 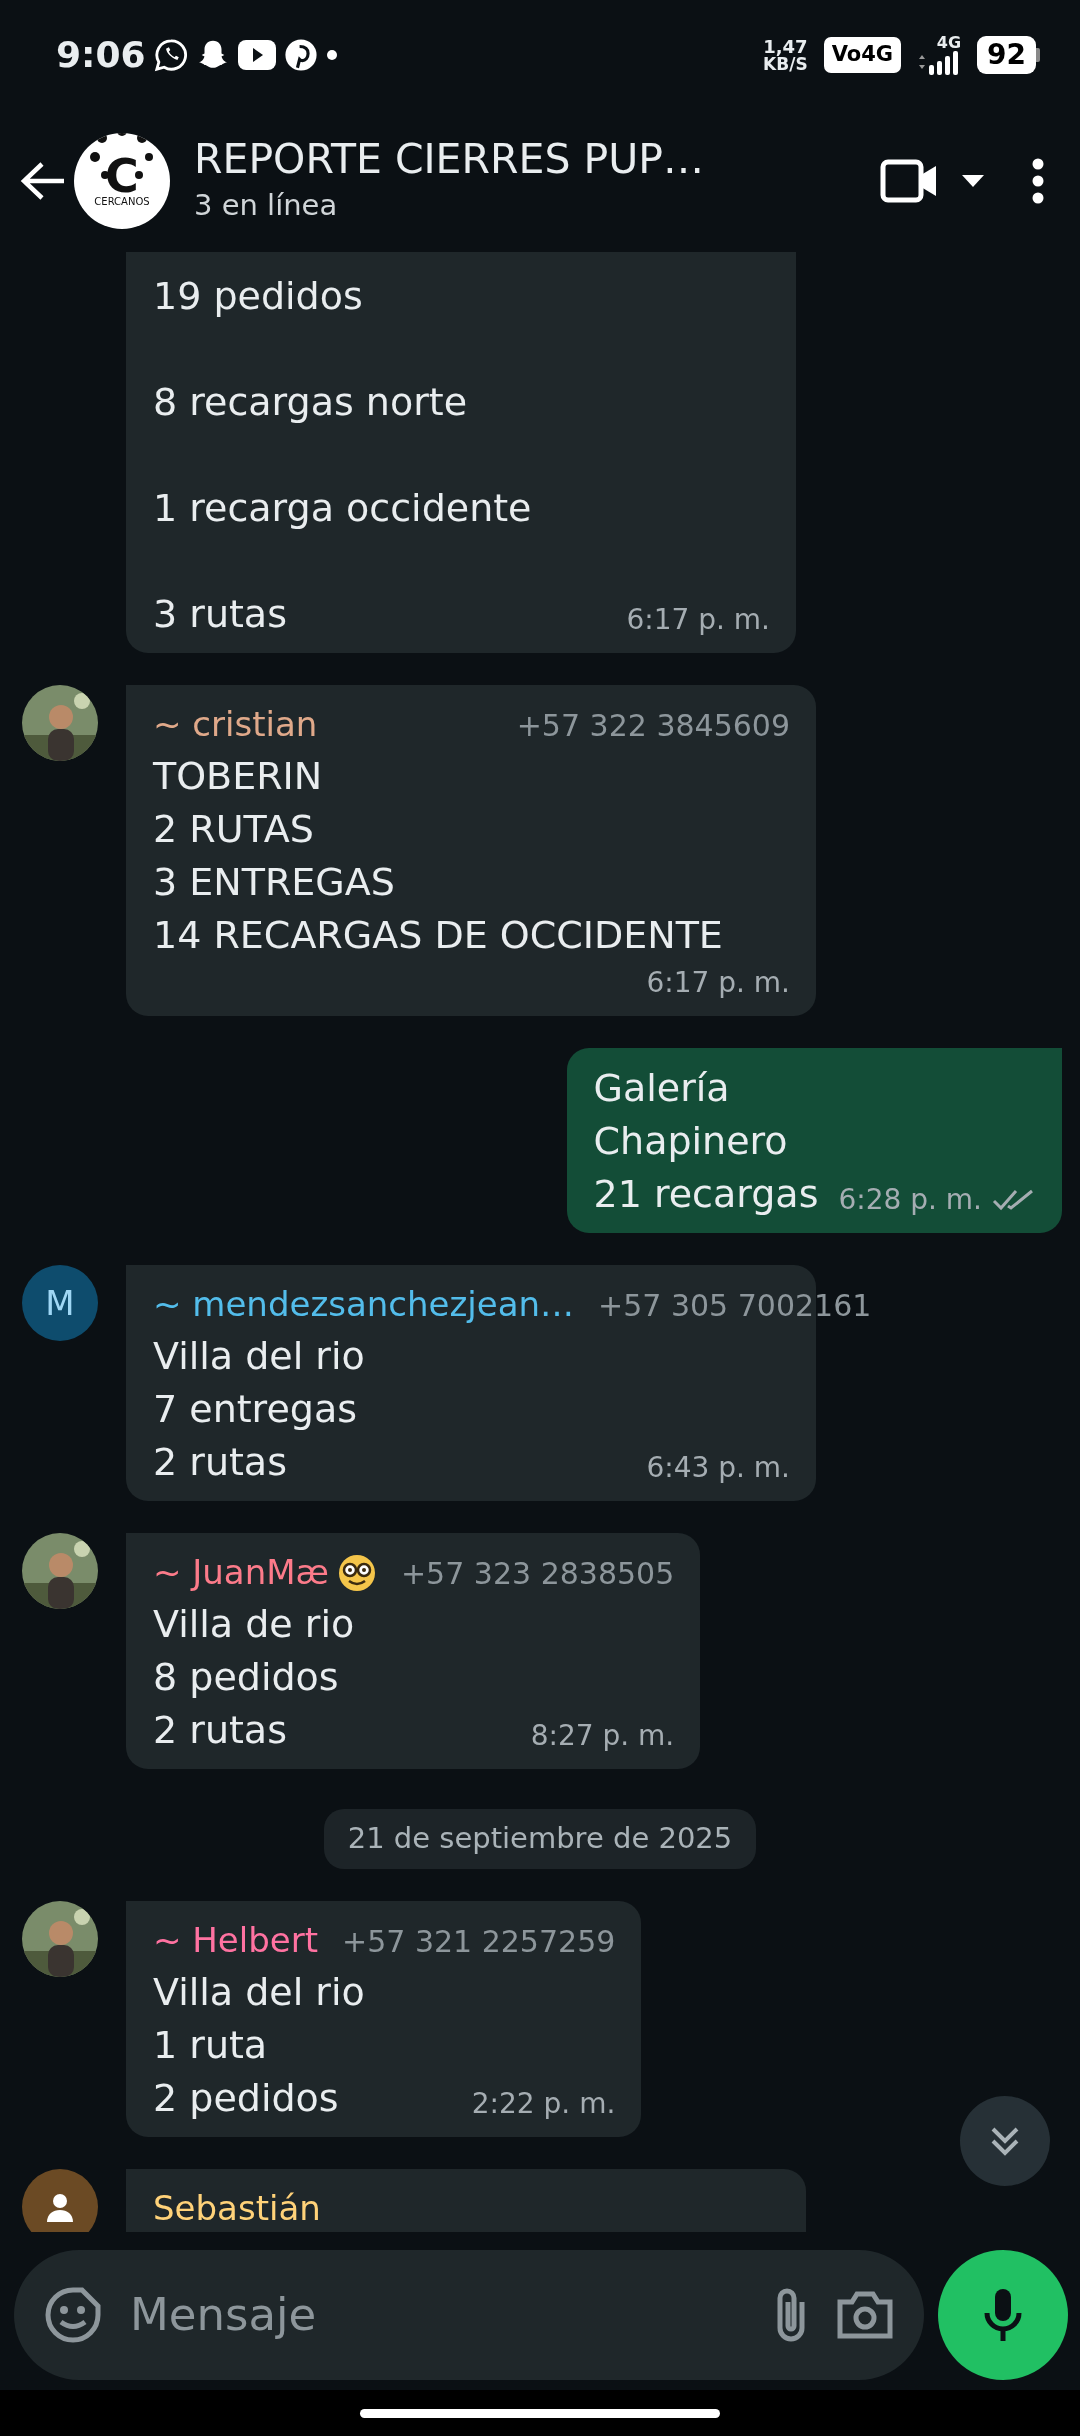 I want to click on back-arrow-icon, so click(x=43, y=181).